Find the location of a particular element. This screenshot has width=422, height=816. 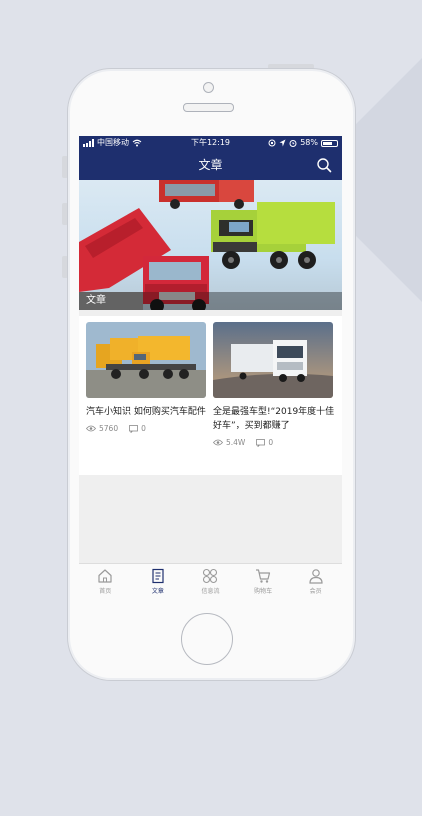

tab-label: 首页 is located at coordinates (105, 591).